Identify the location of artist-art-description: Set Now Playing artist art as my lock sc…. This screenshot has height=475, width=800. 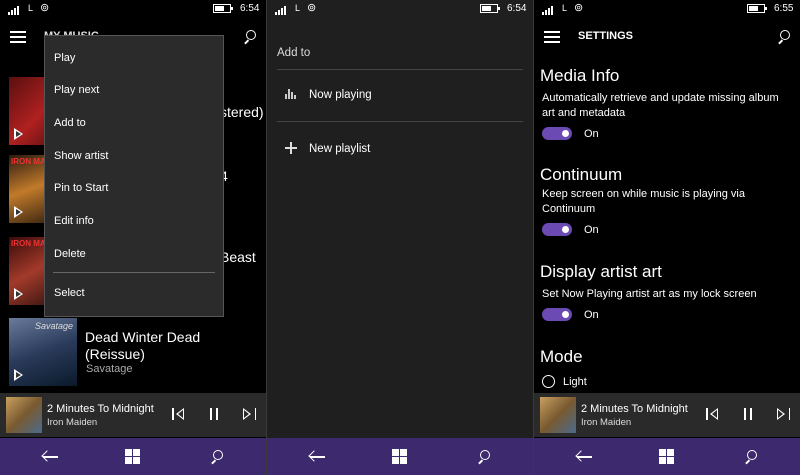
(649, 294).